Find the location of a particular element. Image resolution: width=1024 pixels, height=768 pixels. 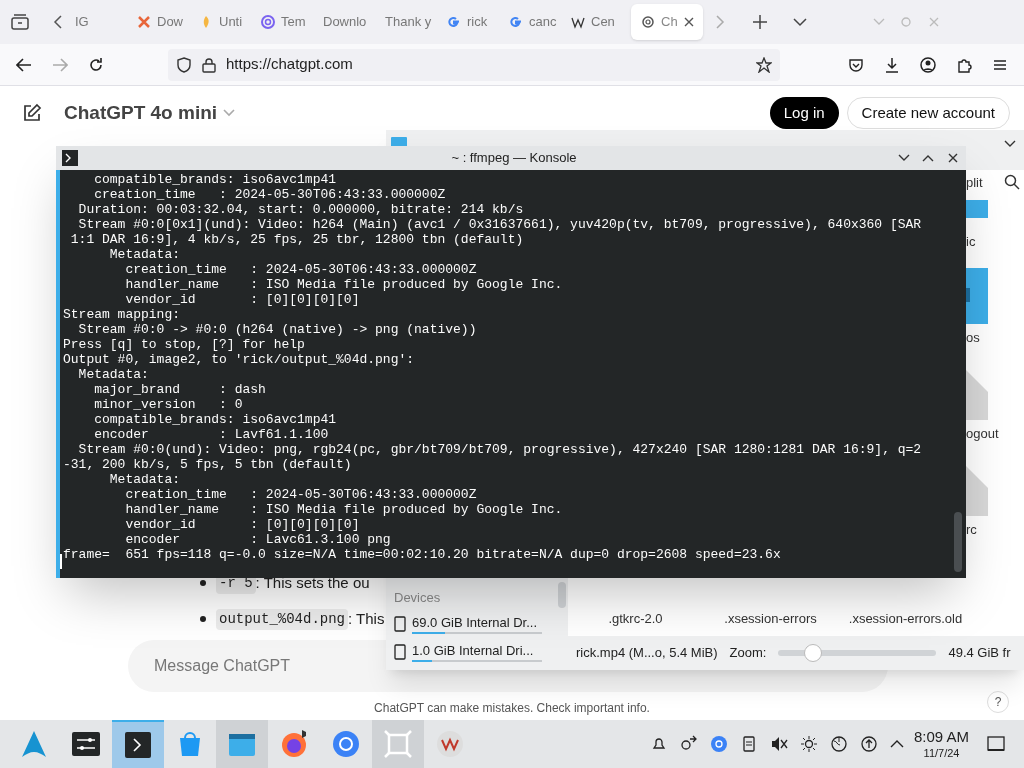

file-name: .xsession-errors is located at coordinates (770, 618).